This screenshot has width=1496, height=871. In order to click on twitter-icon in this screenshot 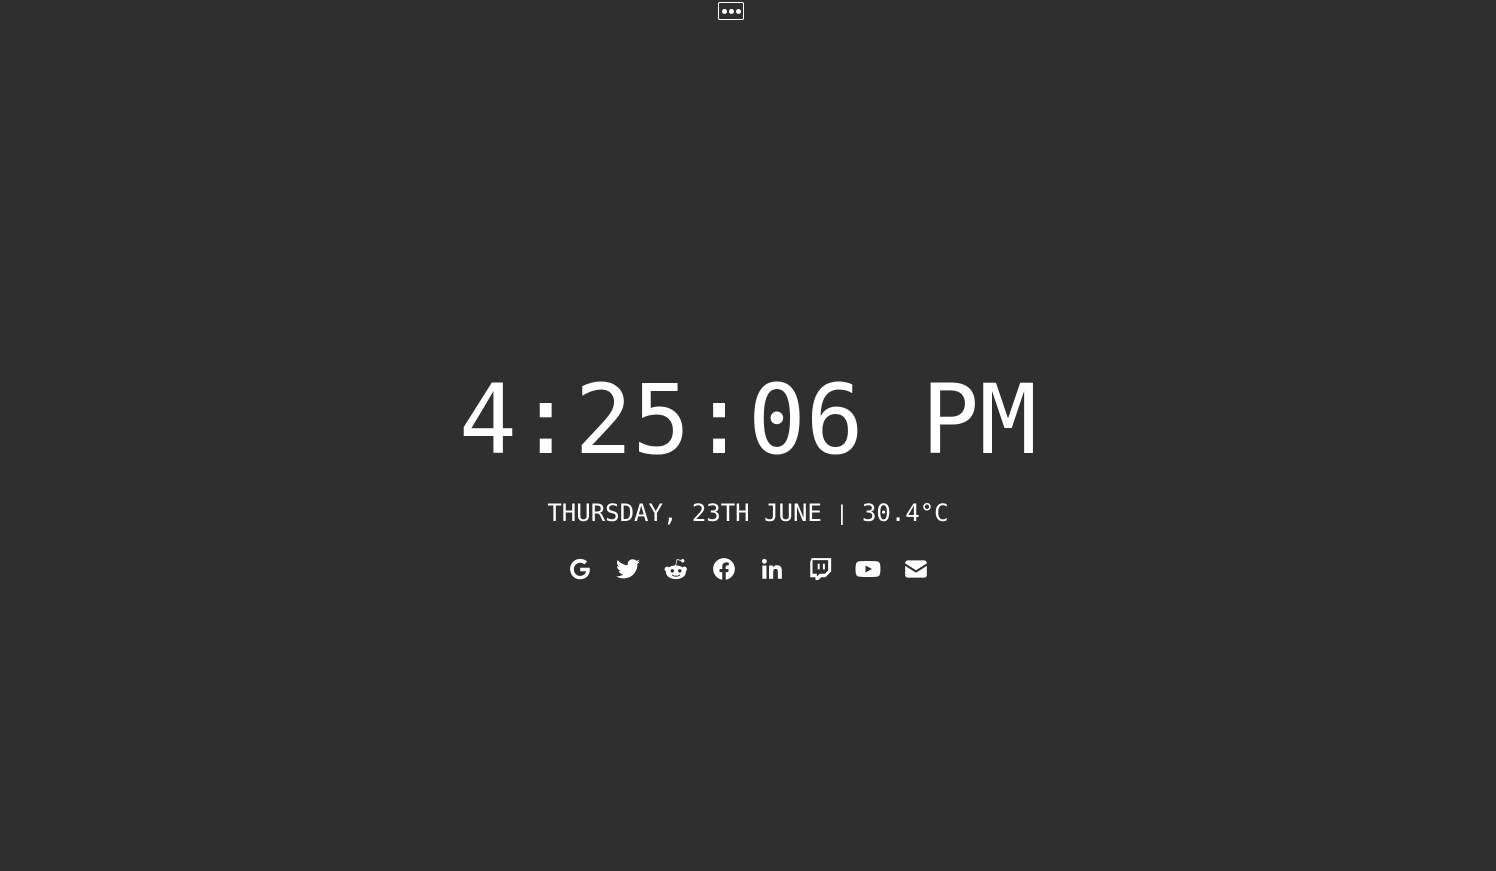, I will do `click(628, 569)`.